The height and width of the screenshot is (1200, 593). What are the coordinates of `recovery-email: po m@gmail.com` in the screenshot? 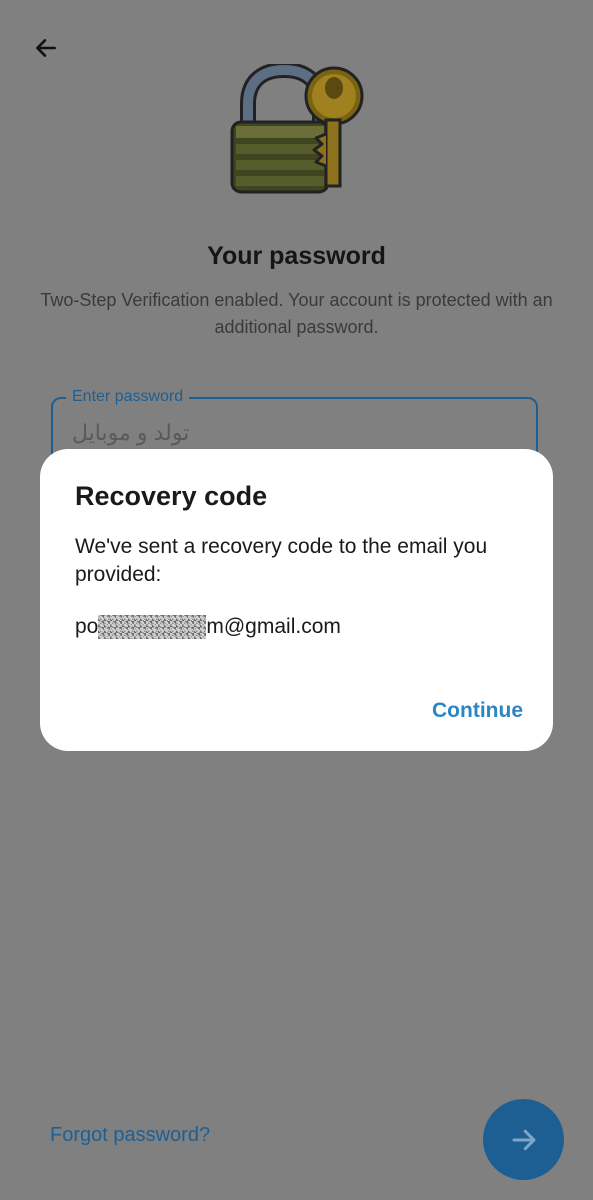 It's located at (208, 627).